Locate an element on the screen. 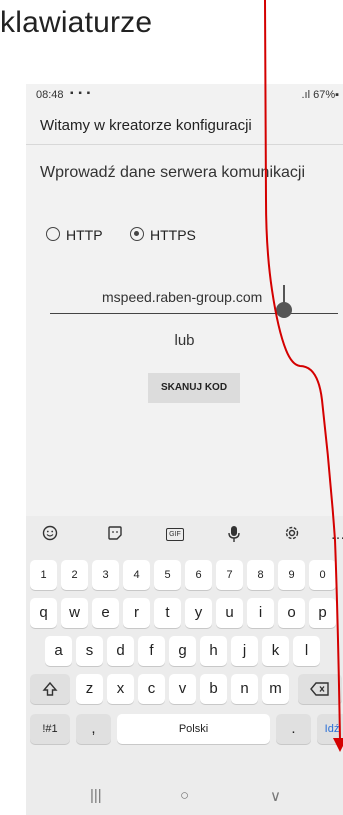 The image size is (343, 815). server-address-input: mspeed.raben-group.com is located at coordinates (194, 298).